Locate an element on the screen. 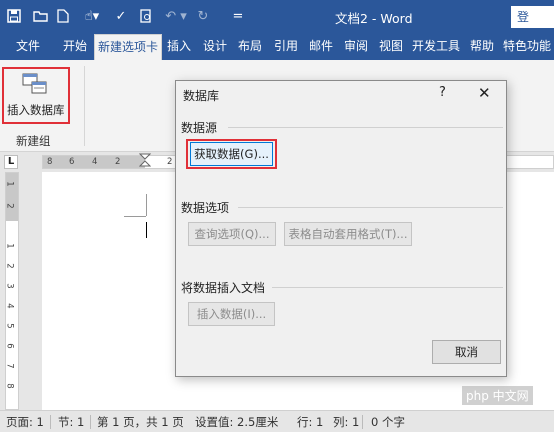 This screenshot has height=432, width=554. ruler-number: 3 is located at coordinates (9, 286).